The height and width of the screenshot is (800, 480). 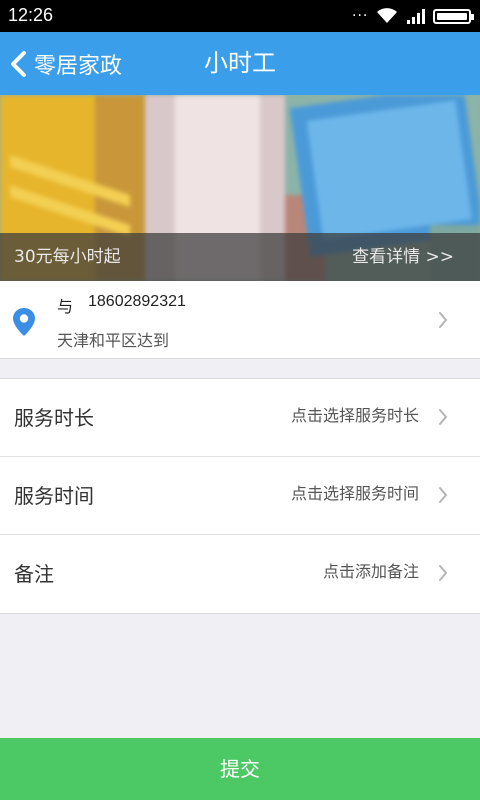 What do you see at coordinates (24, 322) in the screenshot?
I see `location-pin-icon` at bounding box center [24, 322].